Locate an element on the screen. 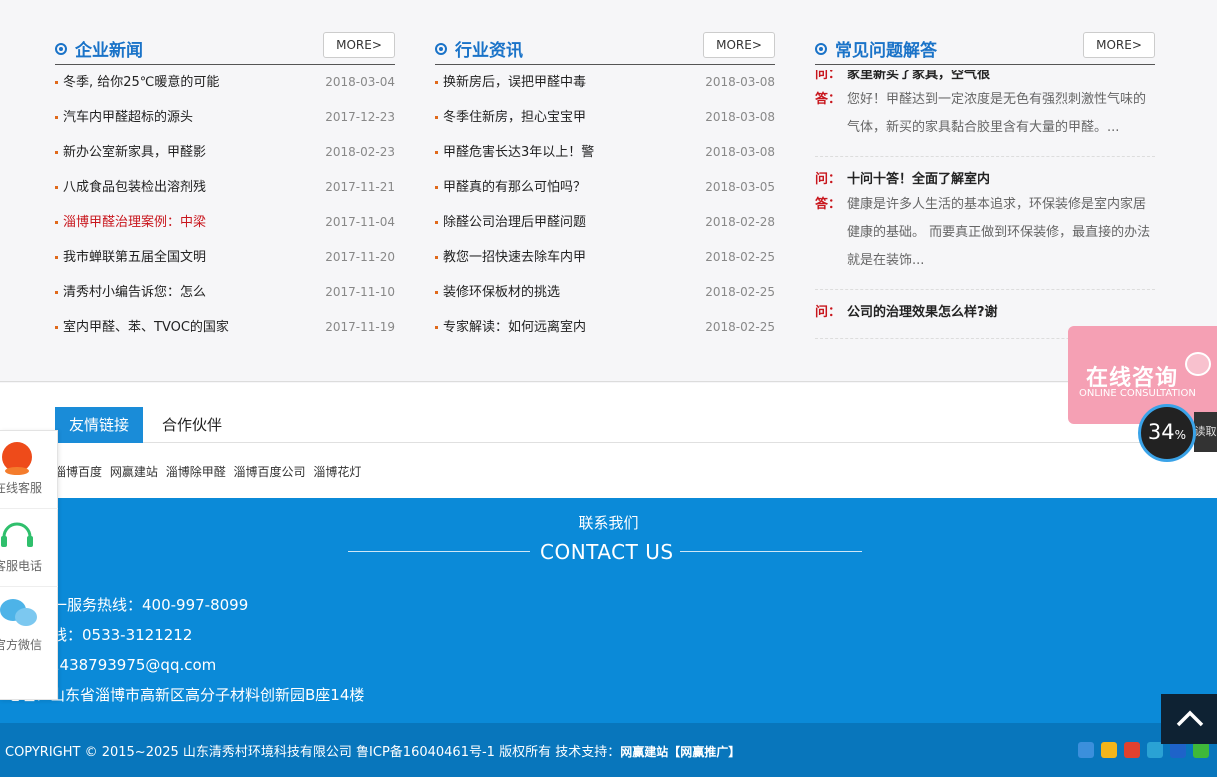 The image size is (1217, 777). list-item: 新办公室新家具，甲醛影 2018-02-23 is located at coordinates (225, 152).